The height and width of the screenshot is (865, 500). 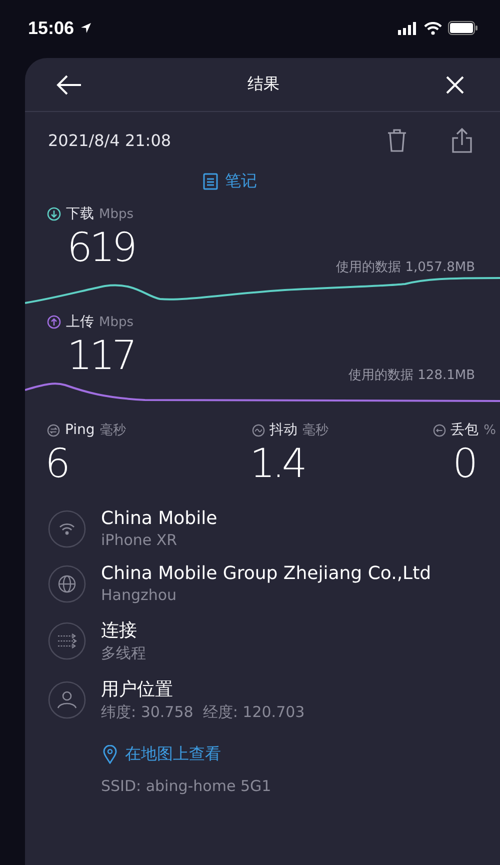 I want to click on detail-title: China Mobile Group Zhejiang Co.,Ltd, so click(x=266, y=573).